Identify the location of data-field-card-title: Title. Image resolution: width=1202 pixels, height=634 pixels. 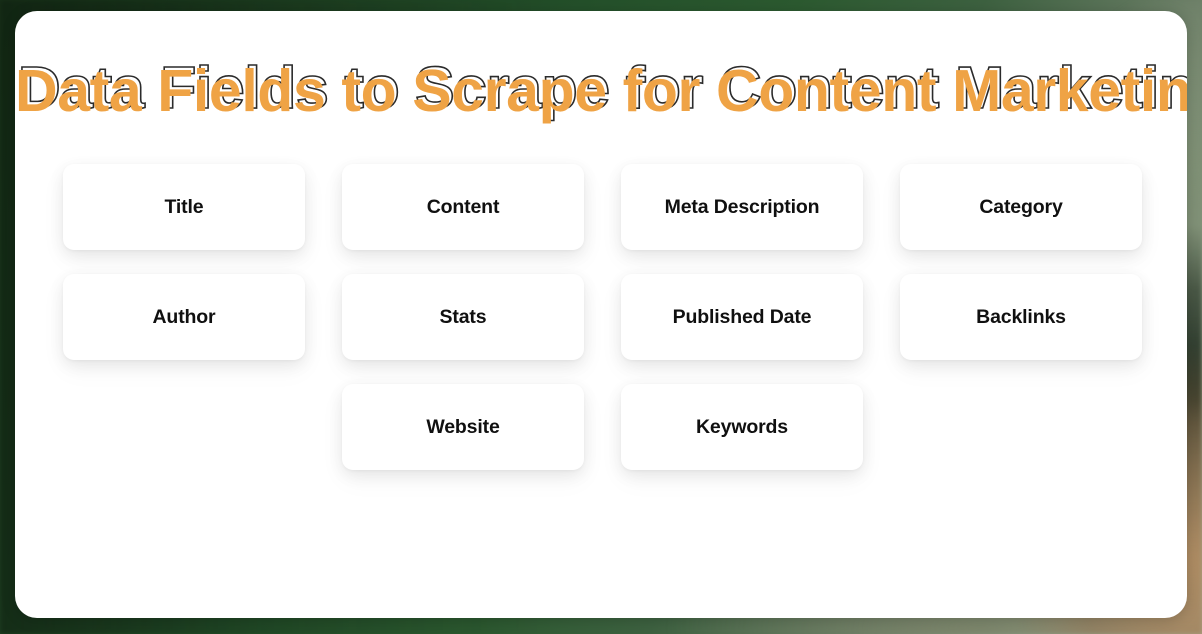
(184, 207).